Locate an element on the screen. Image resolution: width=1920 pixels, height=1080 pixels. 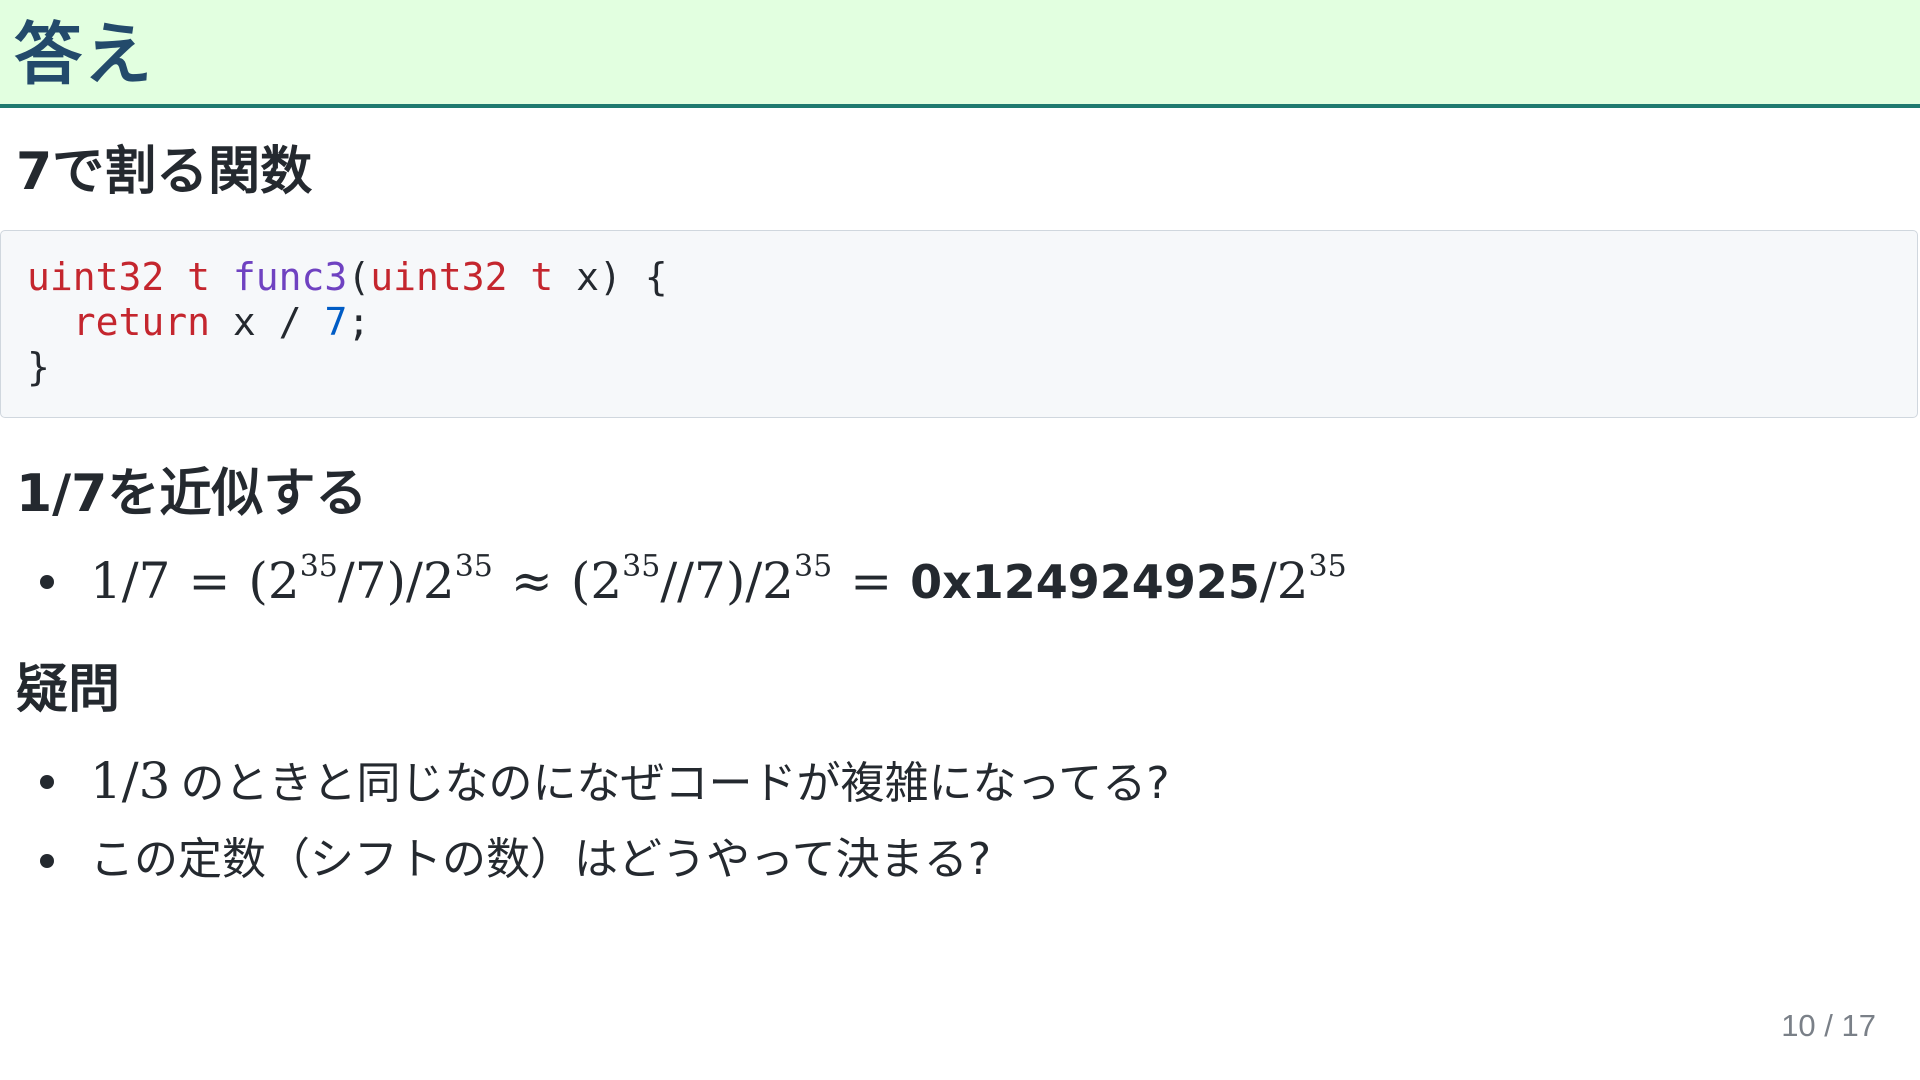
slide-header: 答え is located at coordinates (960, 54).